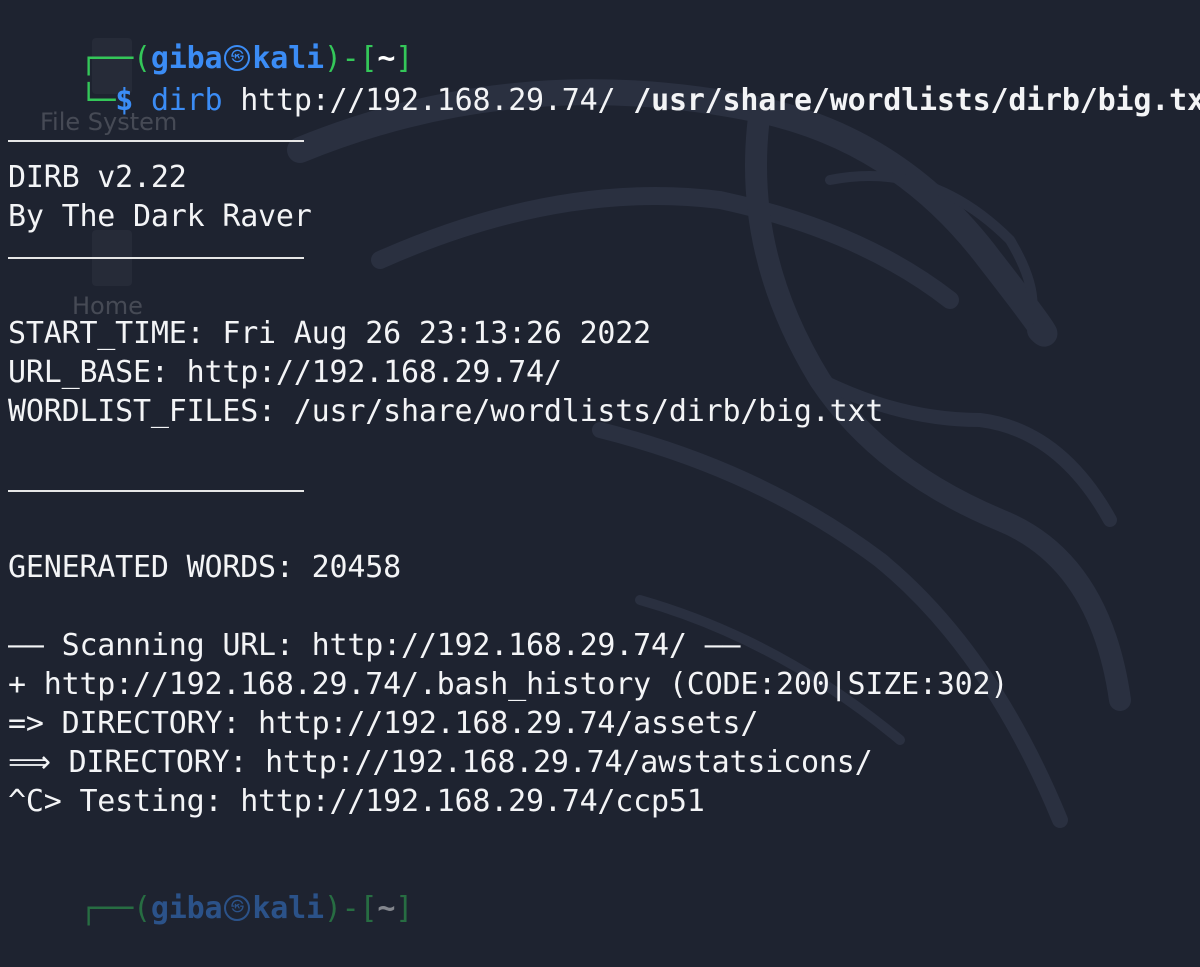  What do you see at coordinates (350, 908) in the screenshot?
I see `next-prompt-bracket: )-[` at bounding box center [350, 908].